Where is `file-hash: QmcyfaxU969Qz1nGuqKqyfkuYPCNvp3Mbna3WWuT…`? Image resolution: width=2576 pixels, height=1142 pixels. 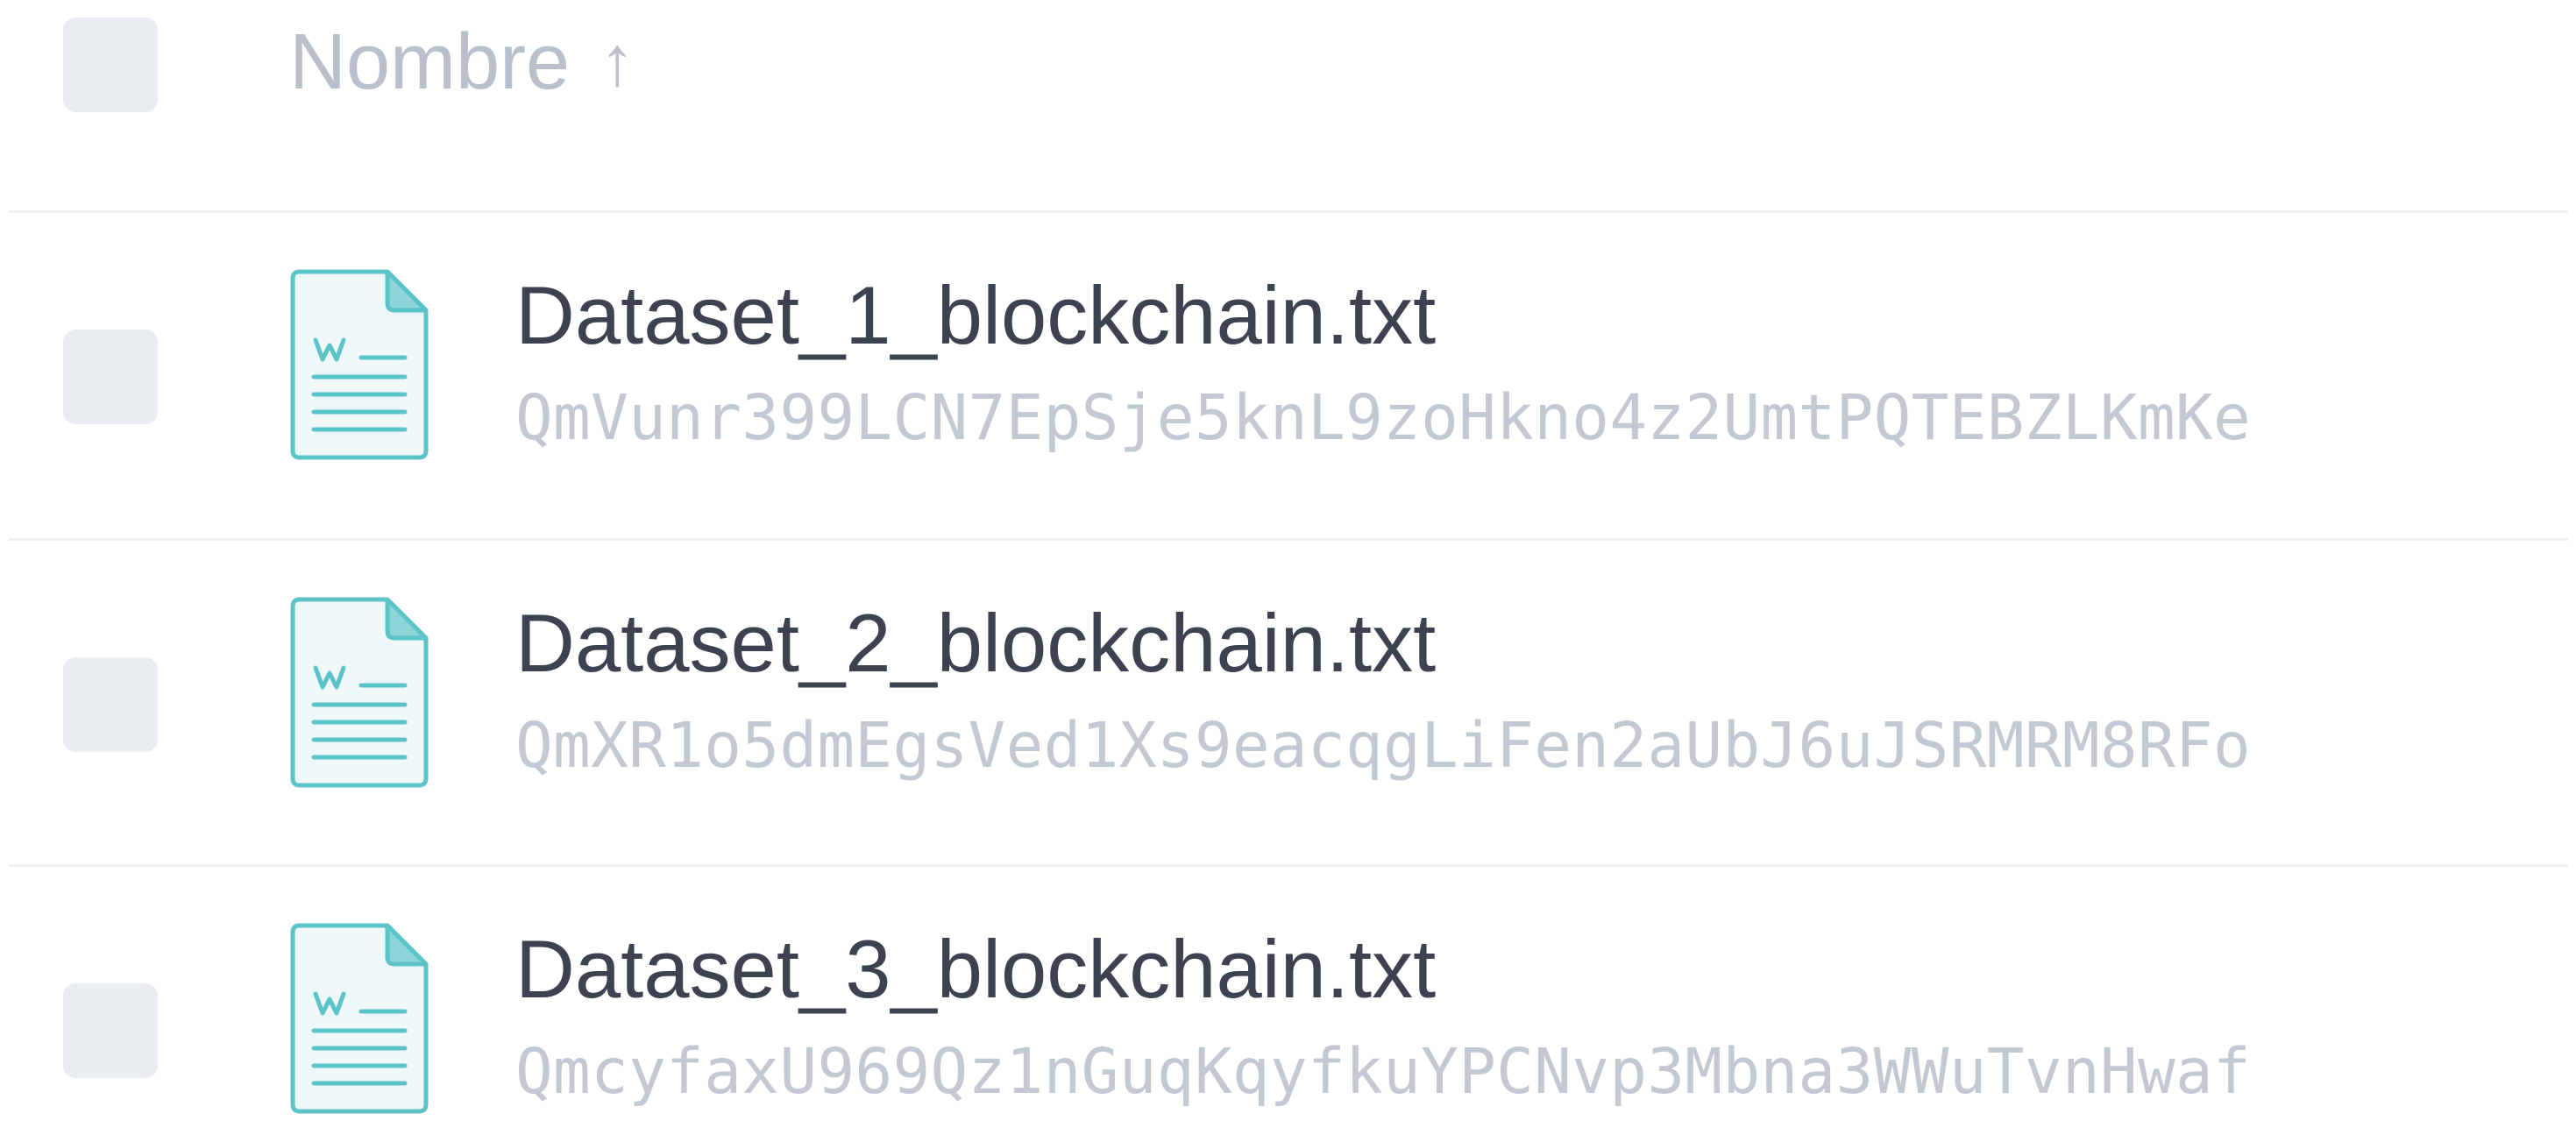 file-hash: QmcyfaxU969Qz1nGuqKqyfkuYPCNvp3Mbna3WWuT… is located at coordinates (1383, 1071).